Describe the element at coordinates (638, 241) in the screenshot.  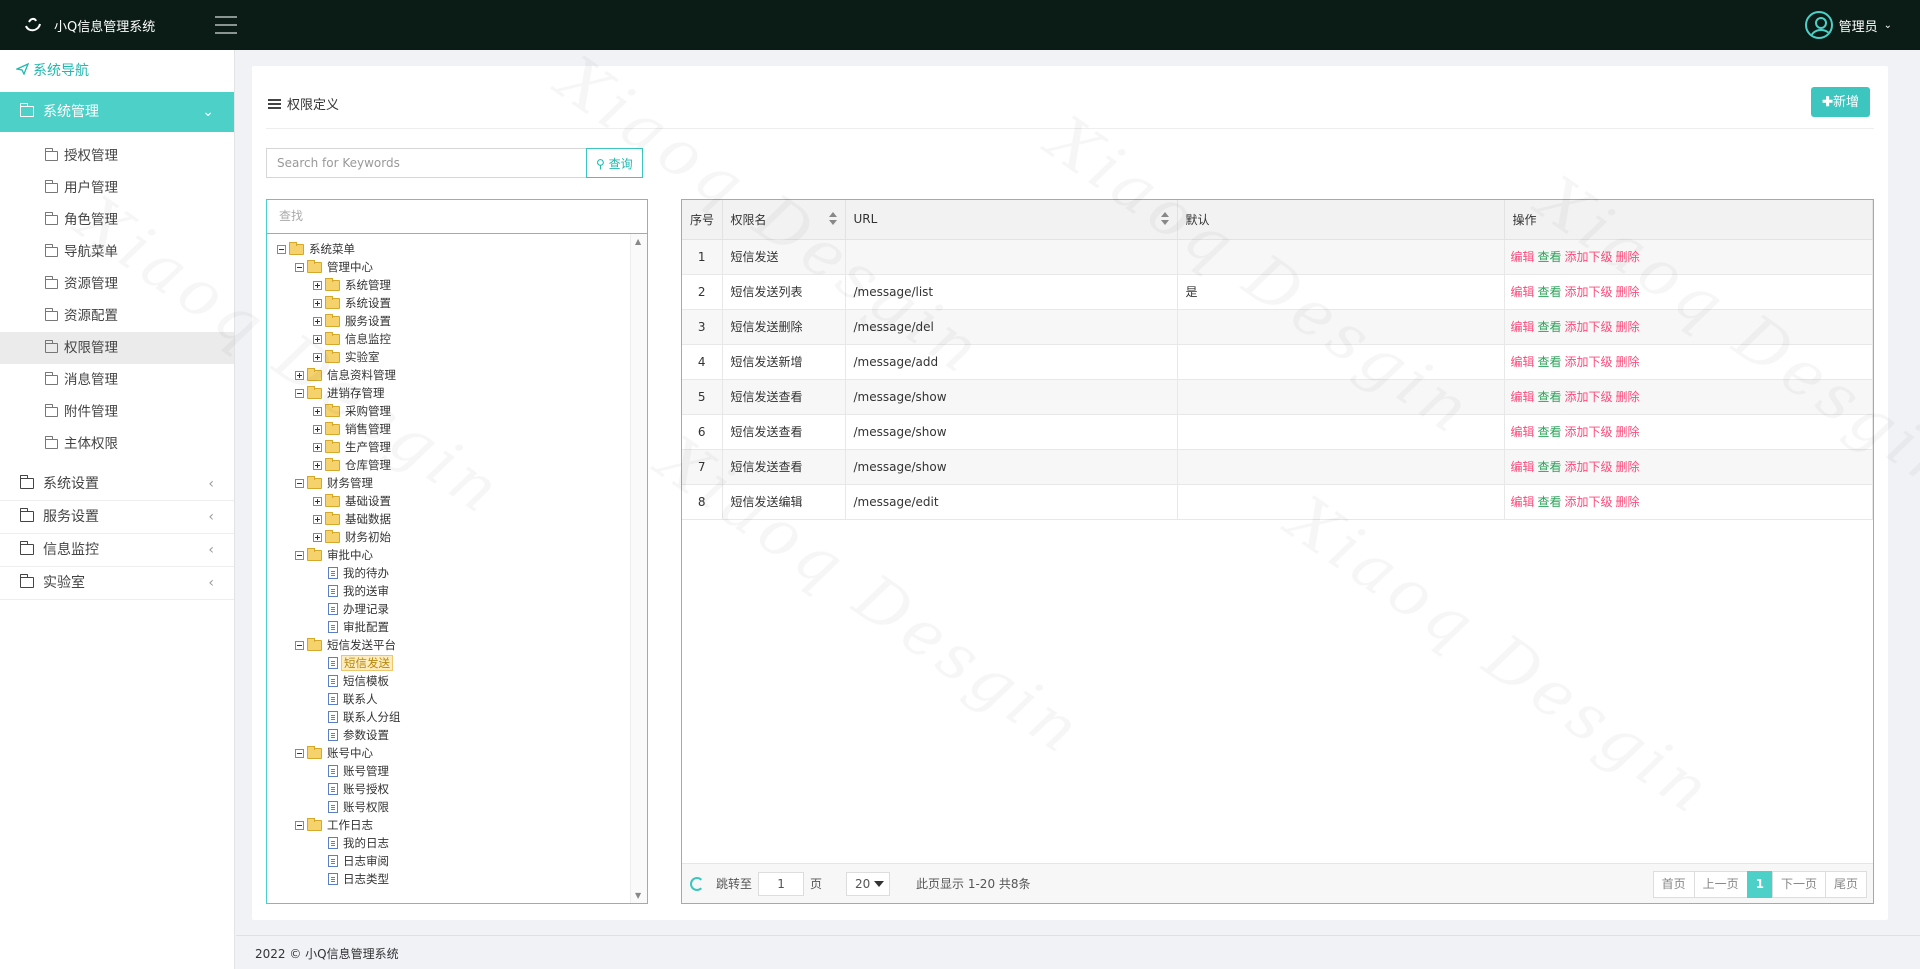
I see `scroll-up-icon: ▲` at that location.